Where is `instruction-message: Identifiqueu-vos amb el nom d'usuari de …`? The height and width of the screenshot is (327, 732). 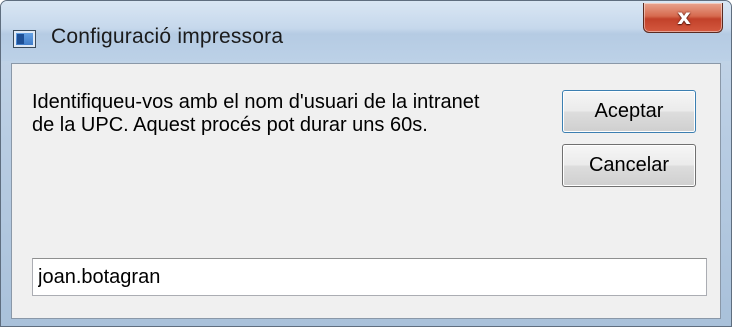
instruction-message: Identifiqueu-vos amb el nom d'usuari de … is located at coordinates (282, 114).